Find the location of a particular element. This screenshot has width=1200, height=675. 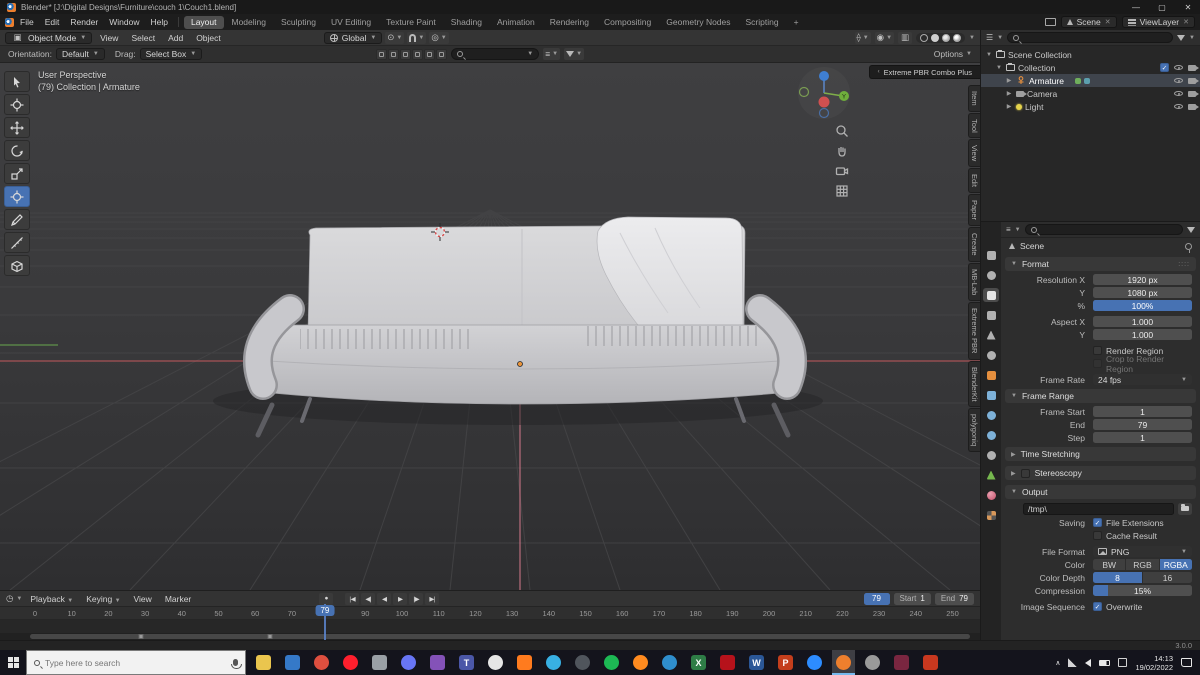

timeline-track is located at coordinates (490, 626).